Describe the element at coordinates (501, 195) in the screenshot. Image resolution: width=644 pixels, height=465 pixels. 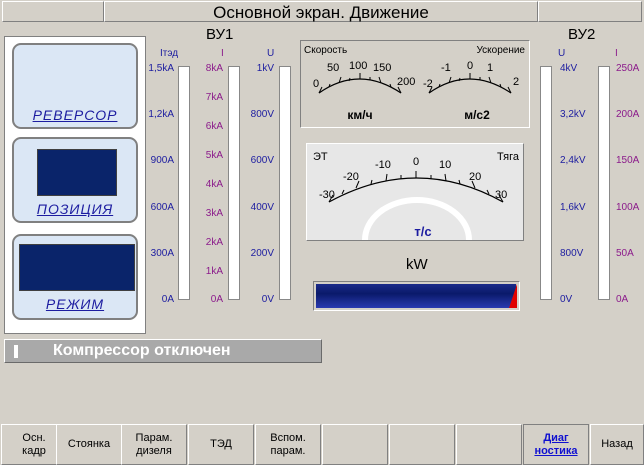
I see `traction-tick-label: 30` at that location.